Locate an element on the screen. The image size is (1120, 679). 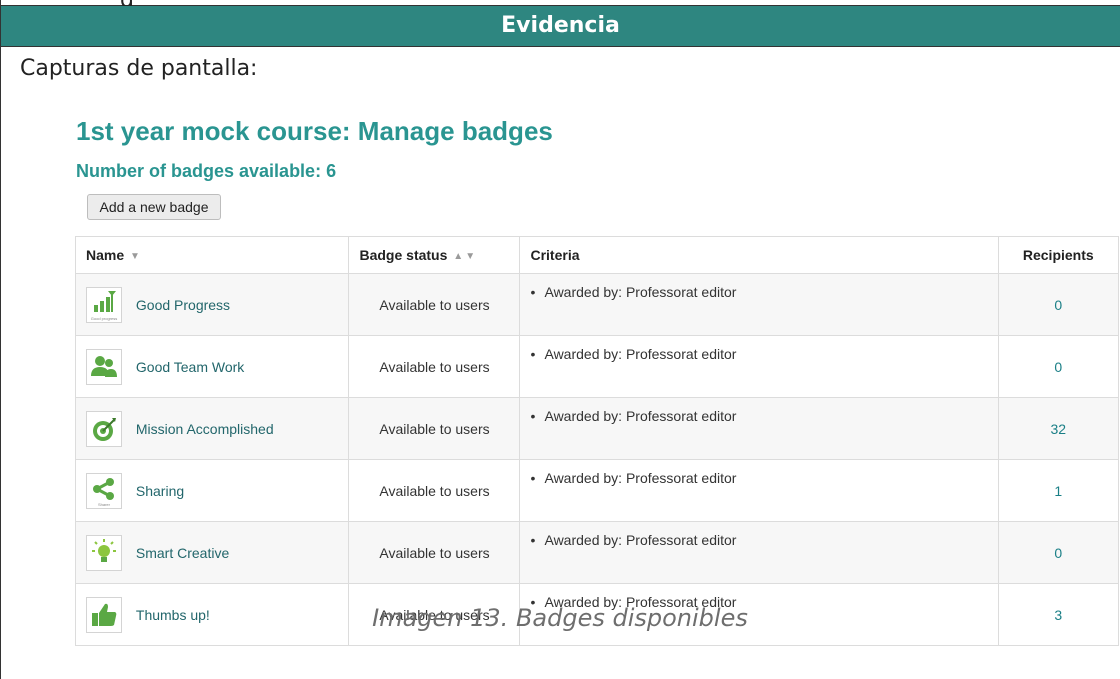
add-new-badge-button: Add a new badge is located at coordinates (154, 207).